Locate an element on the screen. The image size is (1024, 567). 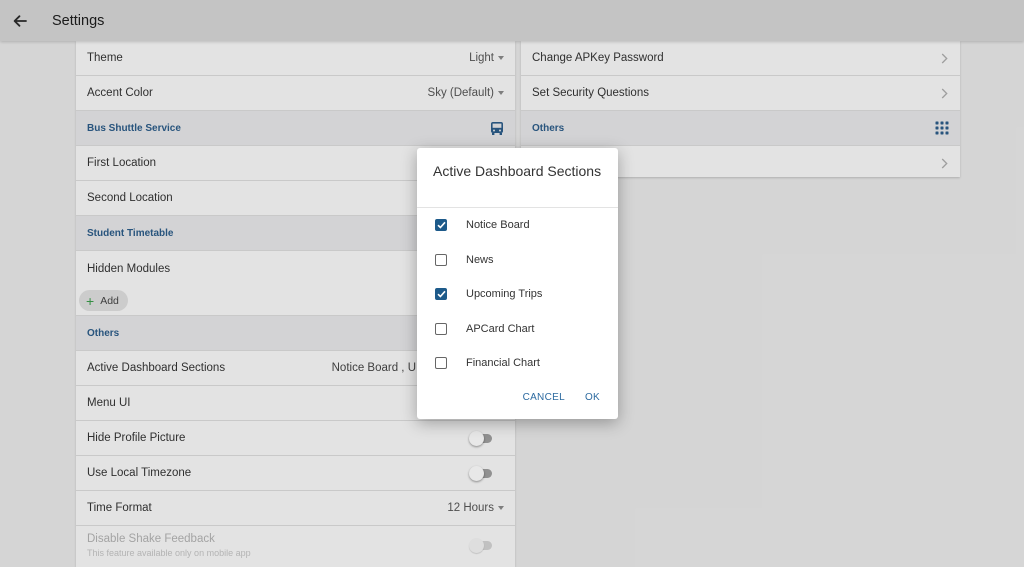
dialog-actions: CANCEL OK is located at coordinates (561, 397).